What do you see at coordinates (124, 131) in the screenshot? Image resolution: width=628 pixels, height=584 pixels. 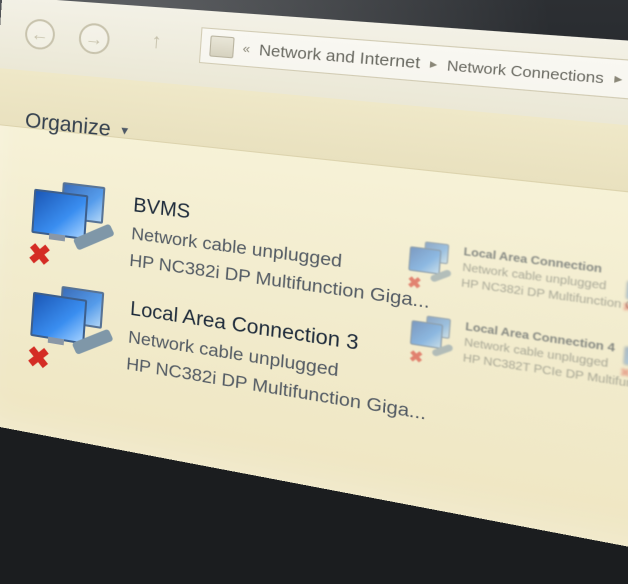 I see `chevron-down-icon: ▼` at bounding box center [124, 131].